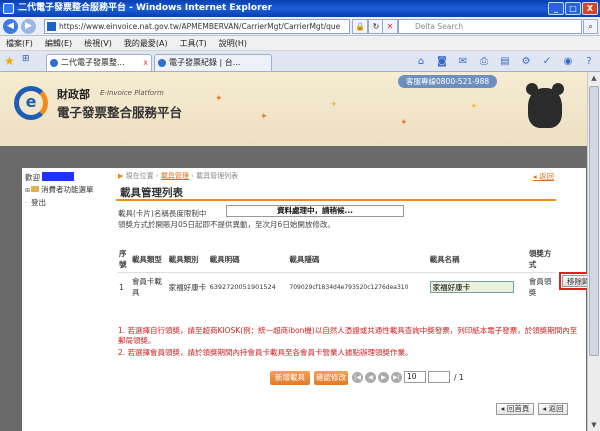  Describe the element at coordinates (540, 287) in the screenshot. I see `cell-award: 會員領獎` at that location.